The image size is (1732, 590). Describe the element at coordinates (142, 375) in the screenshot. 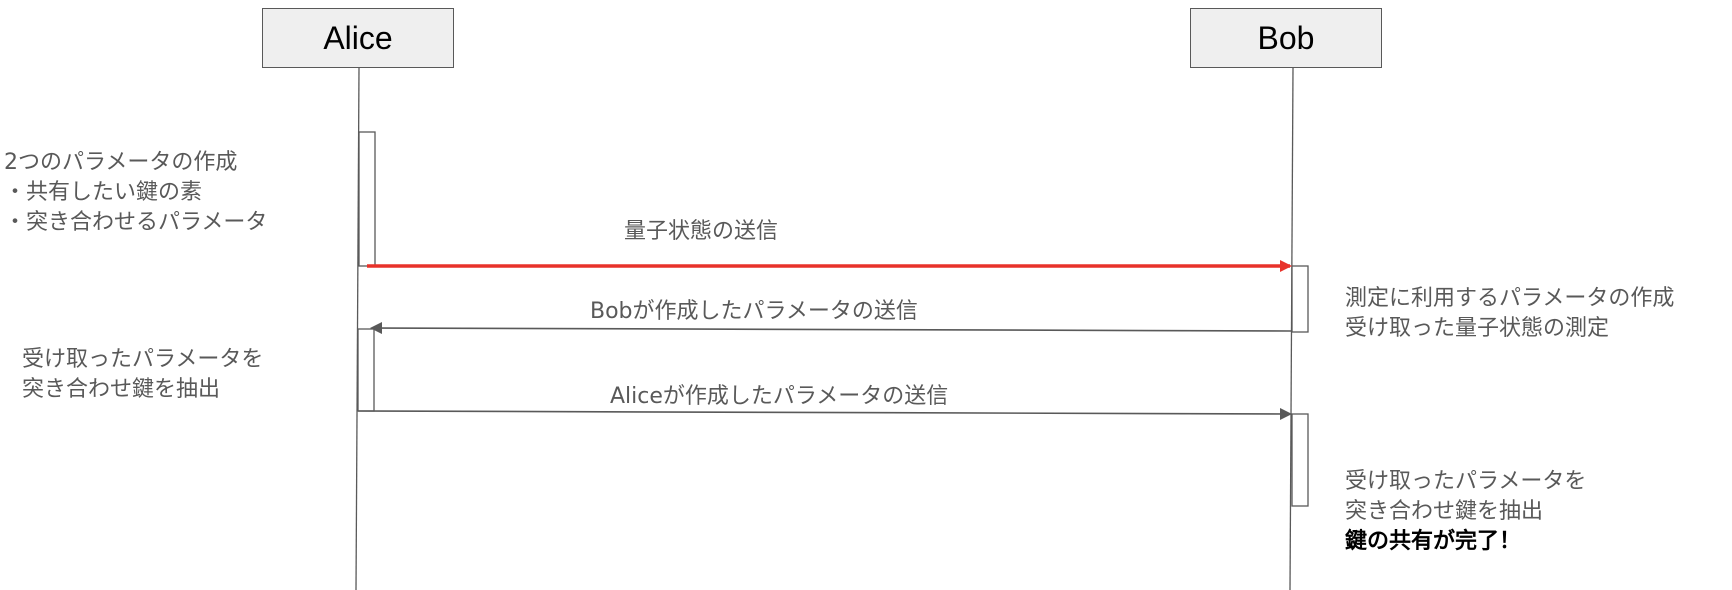

I see `note-alice-extract: 受け取ったパラメータを 突き合わせ鍵を抽出` at that location.